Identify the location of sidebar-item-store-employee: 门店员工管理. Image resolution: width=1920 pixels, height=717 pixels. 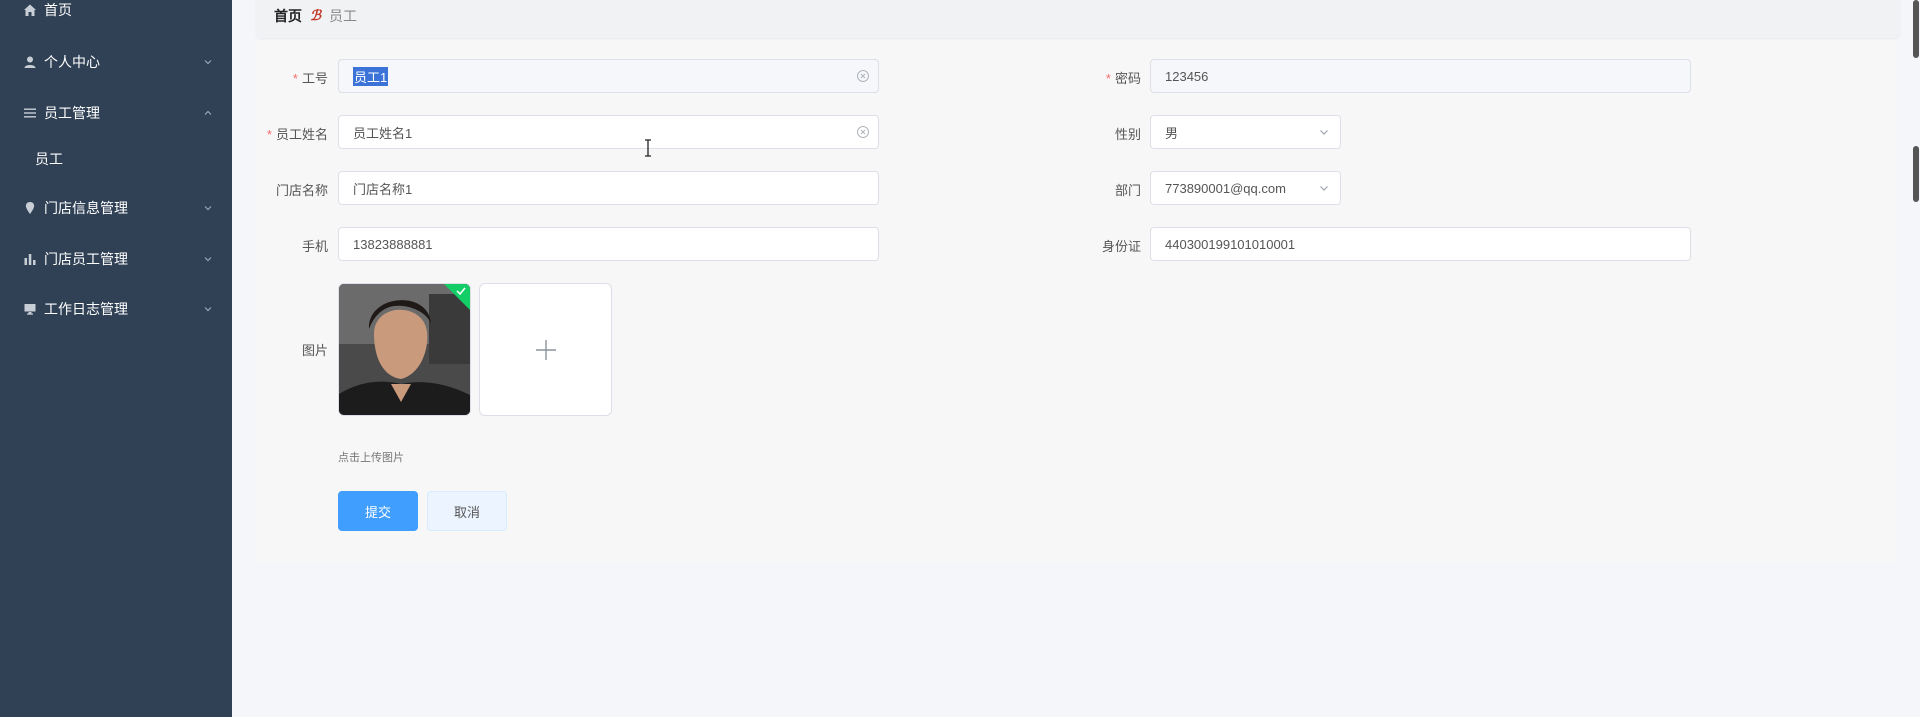
(116, 259).